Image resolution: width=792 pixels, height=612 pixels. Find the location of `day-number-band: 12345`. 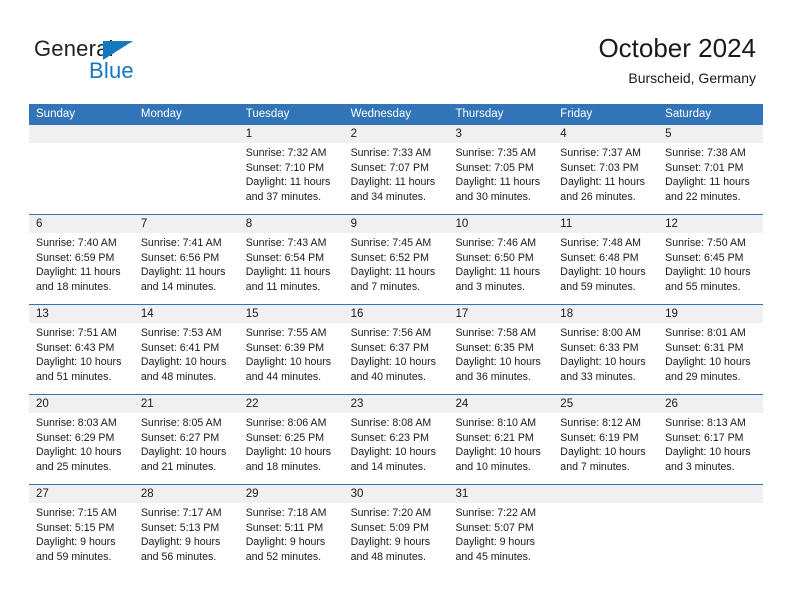

day-number-band: 12345 is located at coordinates (396, 134).